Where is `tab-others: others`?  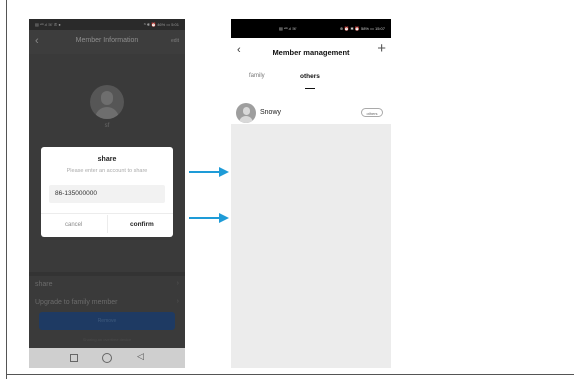
tab-others: others is located at coordinates (310, 76).